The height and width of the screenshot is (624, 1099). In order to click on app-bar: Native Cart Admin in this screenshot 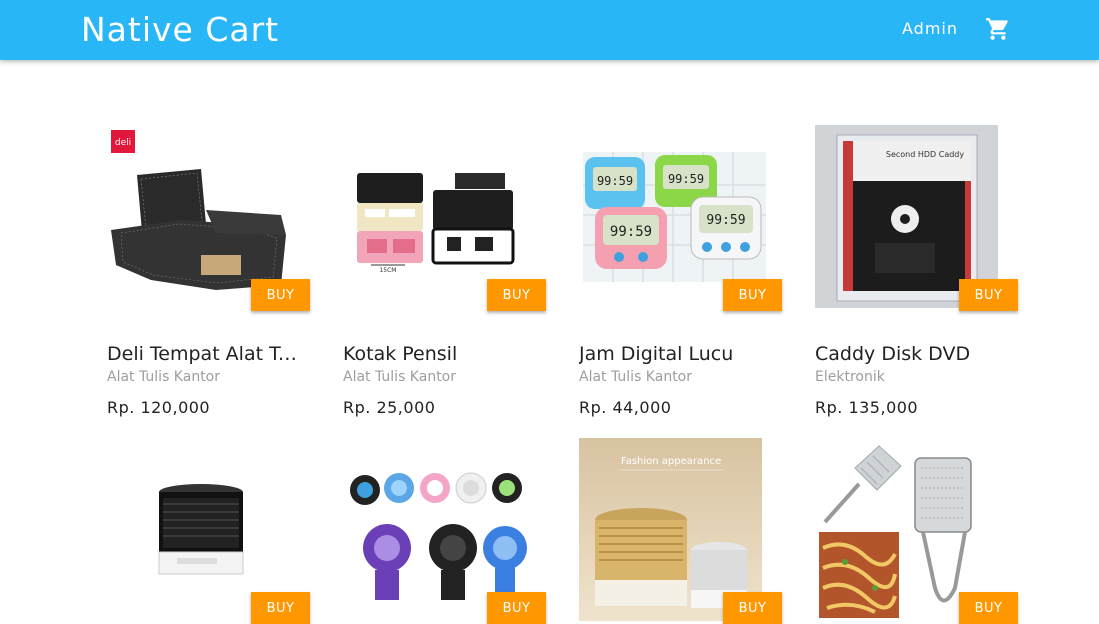, I will do `click(549, 30)`.